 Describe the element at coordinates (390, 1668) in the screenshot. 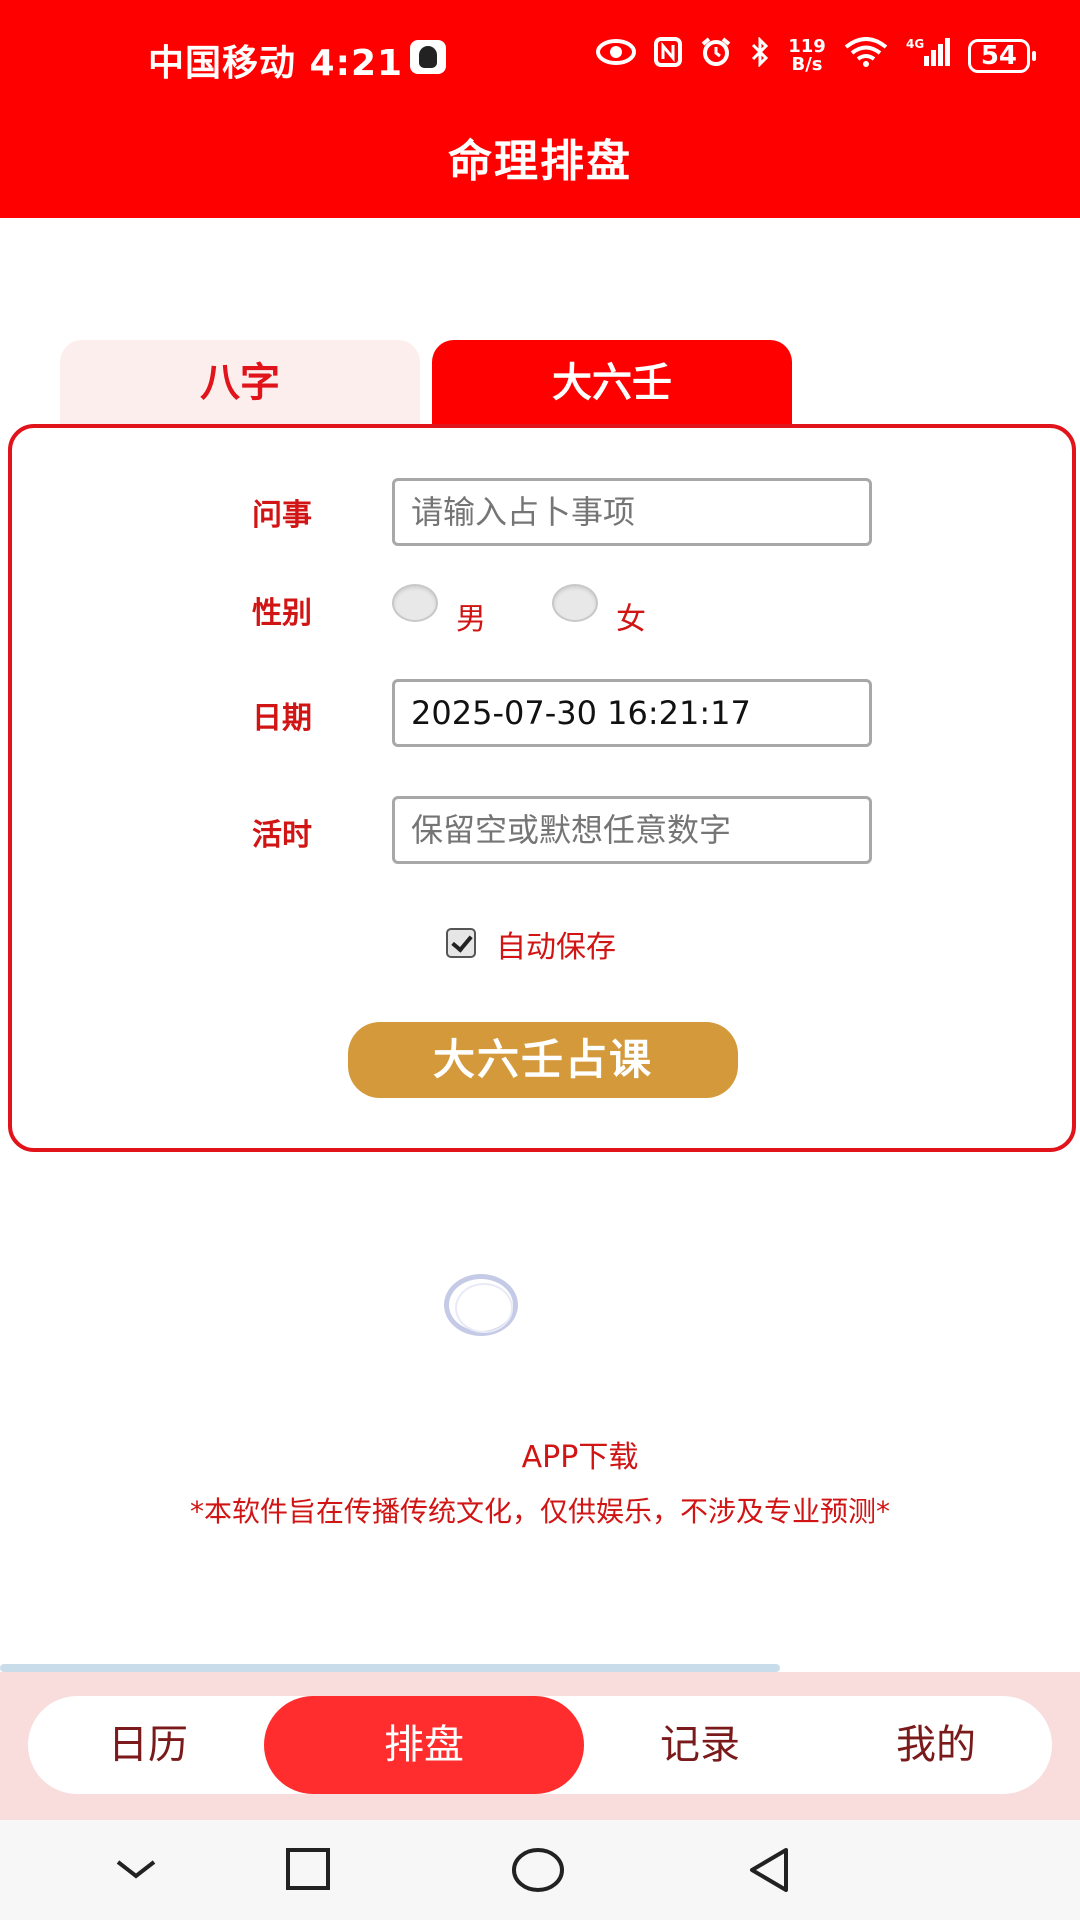

I see `page-progress-bar` at that location.